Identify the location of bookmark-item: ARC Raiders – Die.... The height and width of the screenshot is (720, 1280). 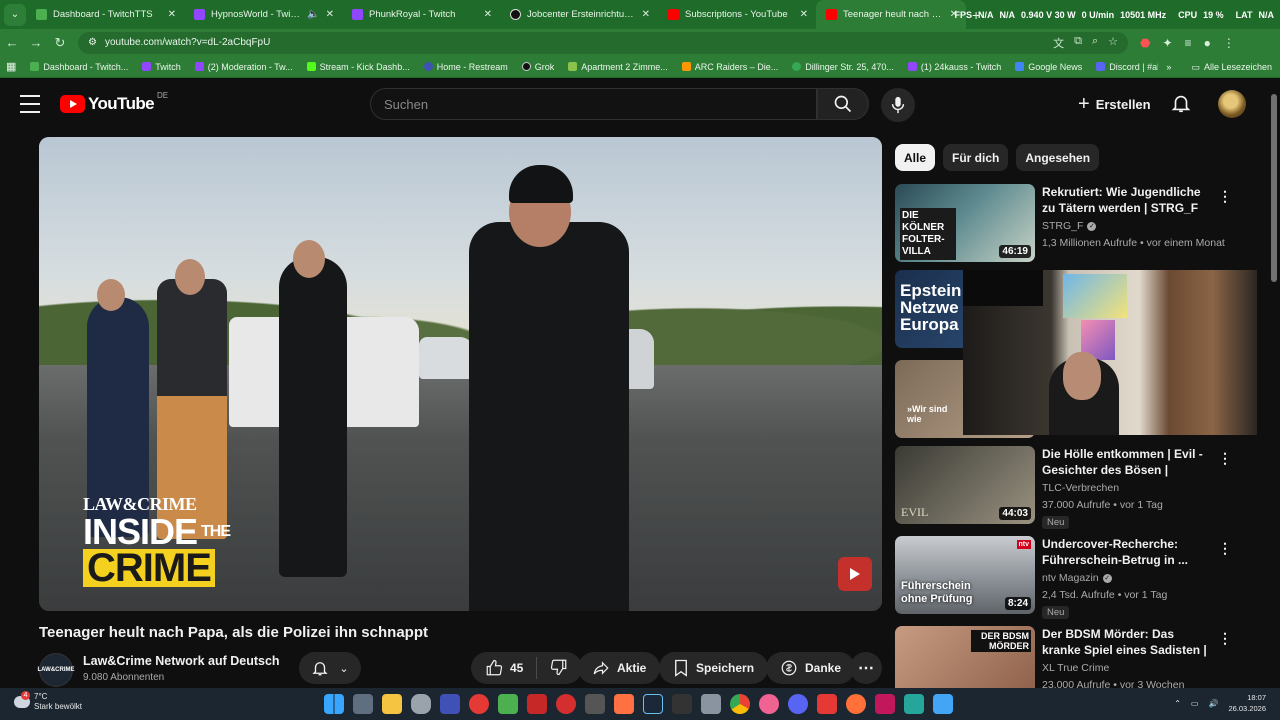
(729, 67).